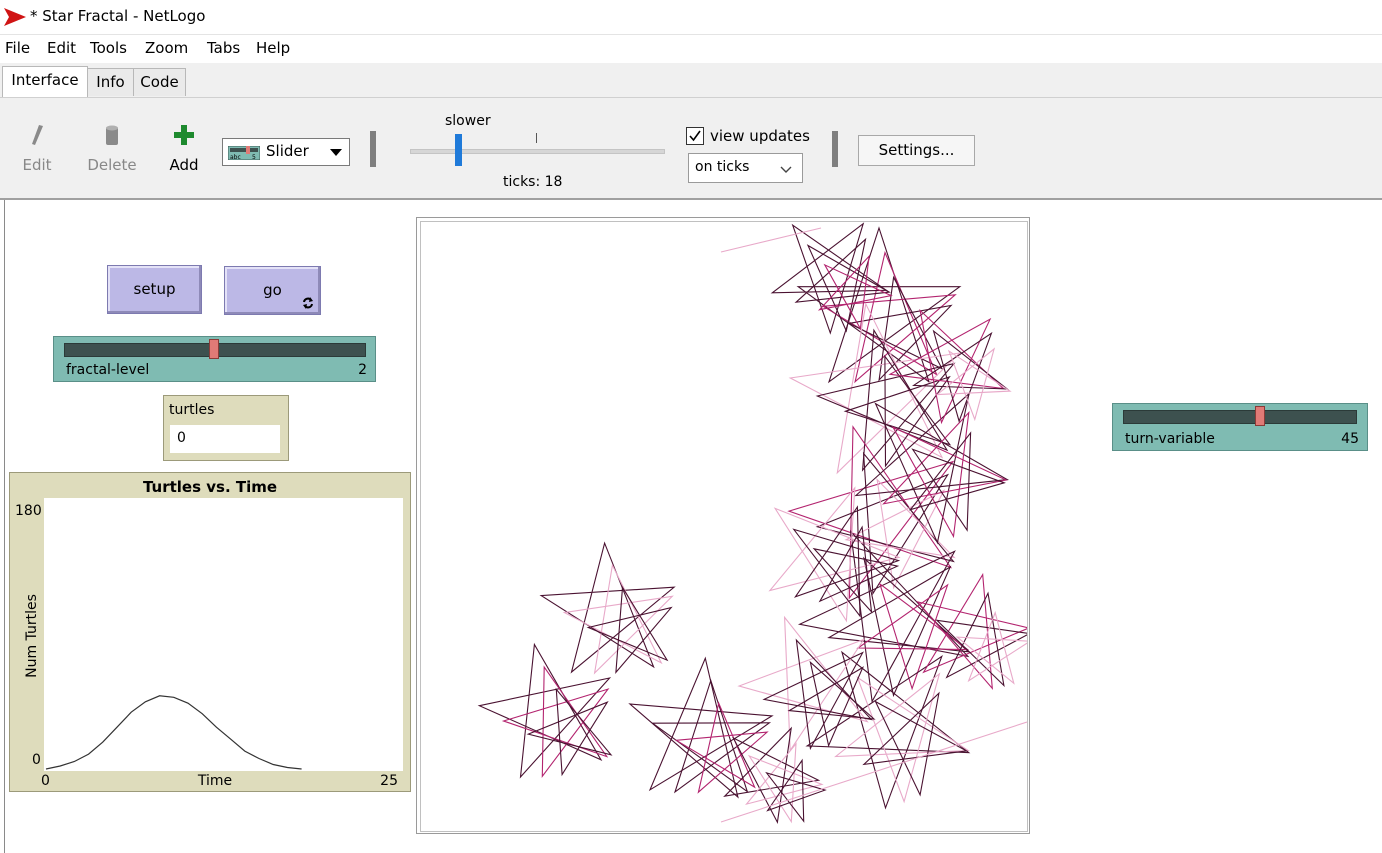  What do you see at coordinates (37, 149) in the screenshot?
I see `edit-button: Edit` at bounding box center [37, 149].